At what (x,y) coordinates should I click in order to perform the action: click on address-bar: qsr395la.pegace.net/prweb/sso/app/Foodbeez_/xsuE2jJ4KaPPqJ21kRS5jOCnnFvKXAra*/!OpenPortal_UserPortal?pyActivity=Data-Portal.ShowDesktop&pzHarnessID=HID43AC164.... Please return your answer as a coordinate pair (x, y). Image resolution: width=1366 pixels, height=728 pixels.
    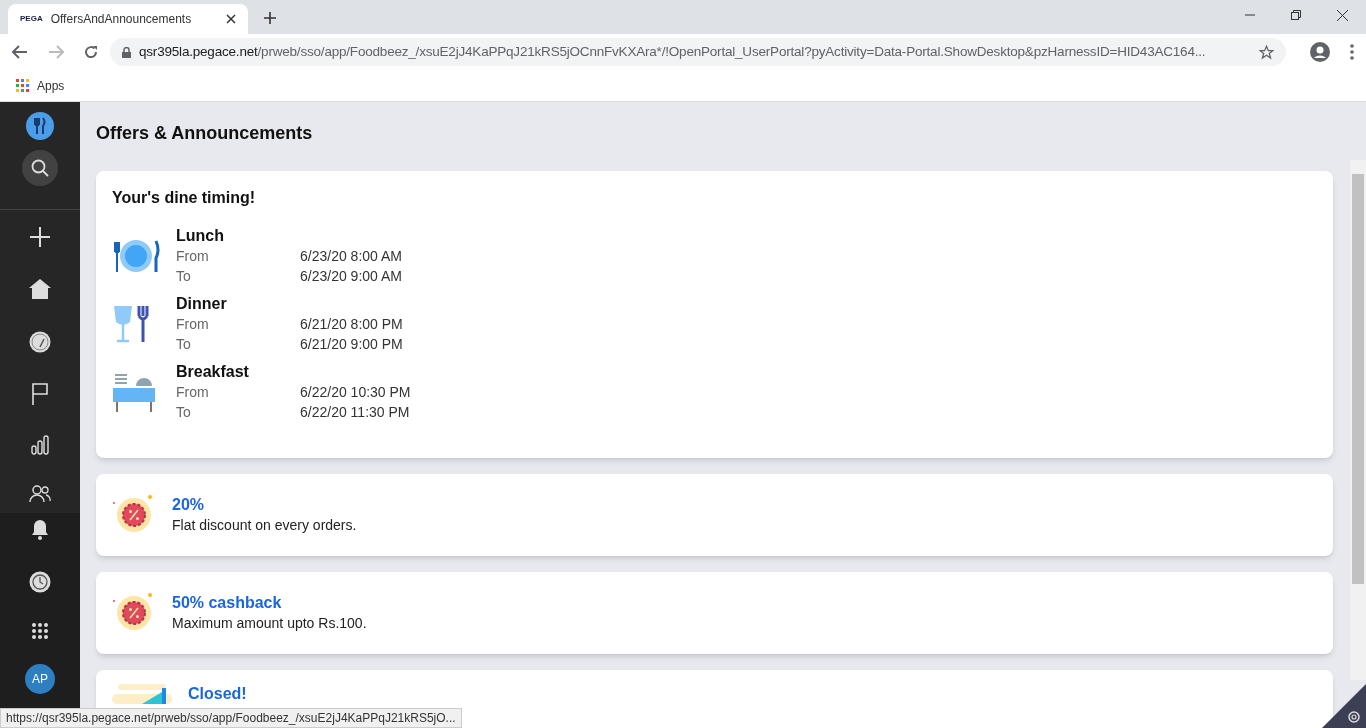
    Looking at the image, I should click on (698, 52).